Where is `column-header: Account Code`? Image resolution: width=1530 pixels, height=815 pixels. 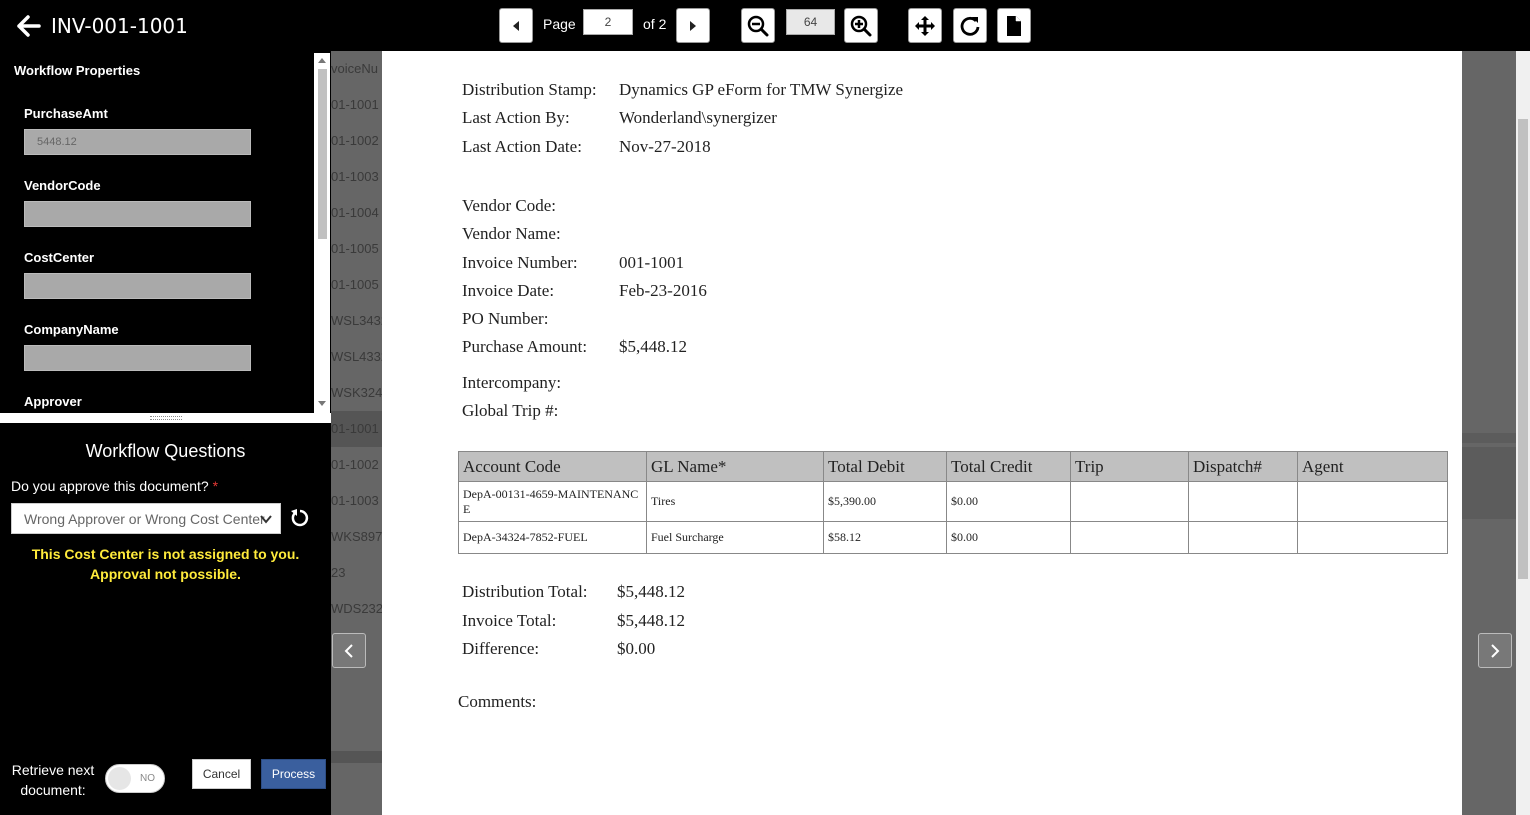 column-header: Account Code is located at coordinates (552, 466).